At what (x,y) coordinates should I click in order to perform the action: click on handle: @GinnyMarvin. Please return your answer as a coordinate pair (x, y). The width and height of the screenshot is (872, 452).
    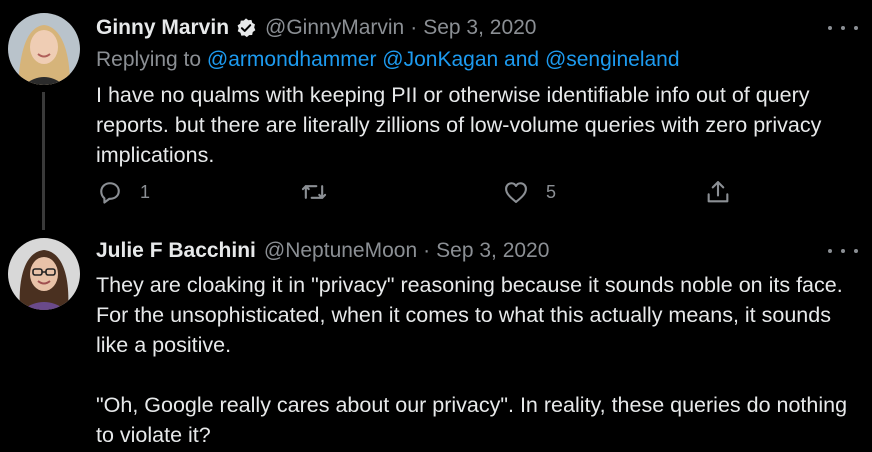
    Looking at the image, I should click on (334, 28).